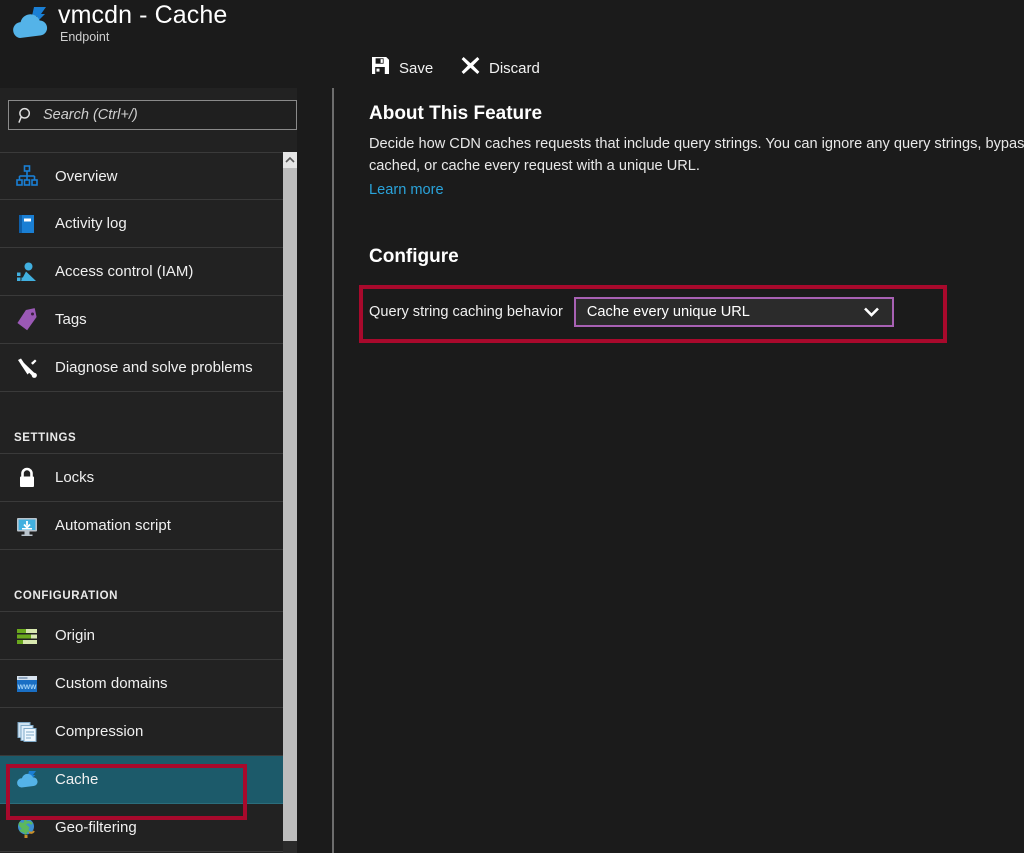  What do you see at coordinates (678, 68) in the screenshot?
I see `command-bar: Save Discard` at bounding box center [678, 68].